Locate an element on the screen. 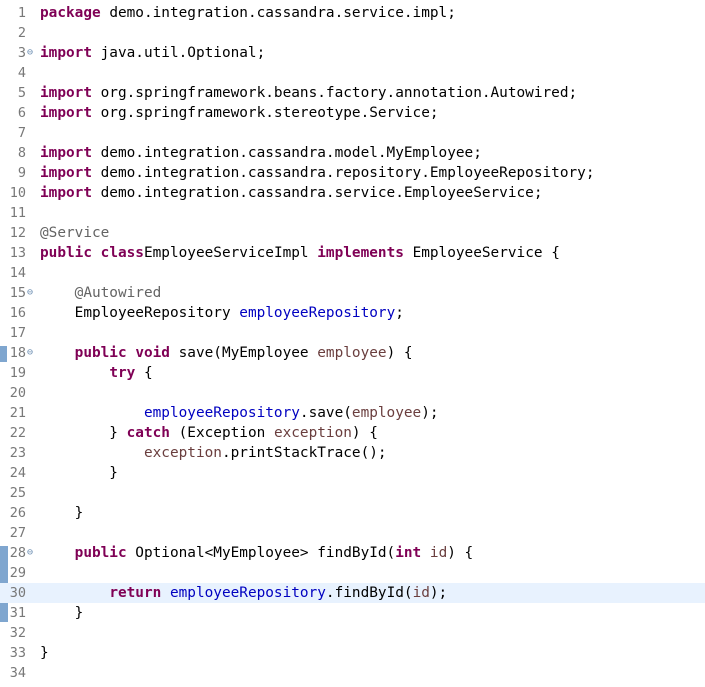 The image size is (705, 687). code-token: ; is located at coordinates (399, 313).